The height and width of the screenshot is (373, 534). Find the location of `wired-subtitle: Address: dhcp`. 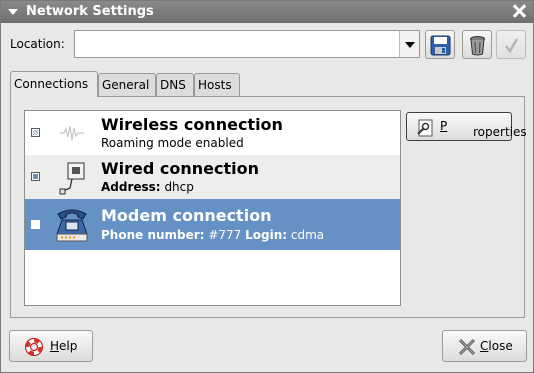

wired-subtitle: Address: dhcp is located at coordinates (147, 187).